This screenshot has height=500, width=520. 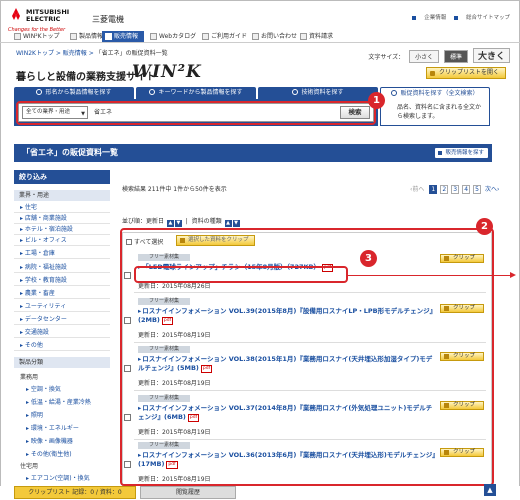 I want to click on sort-by-date-label: 並び順：更新日, so click(x=143, y=221).